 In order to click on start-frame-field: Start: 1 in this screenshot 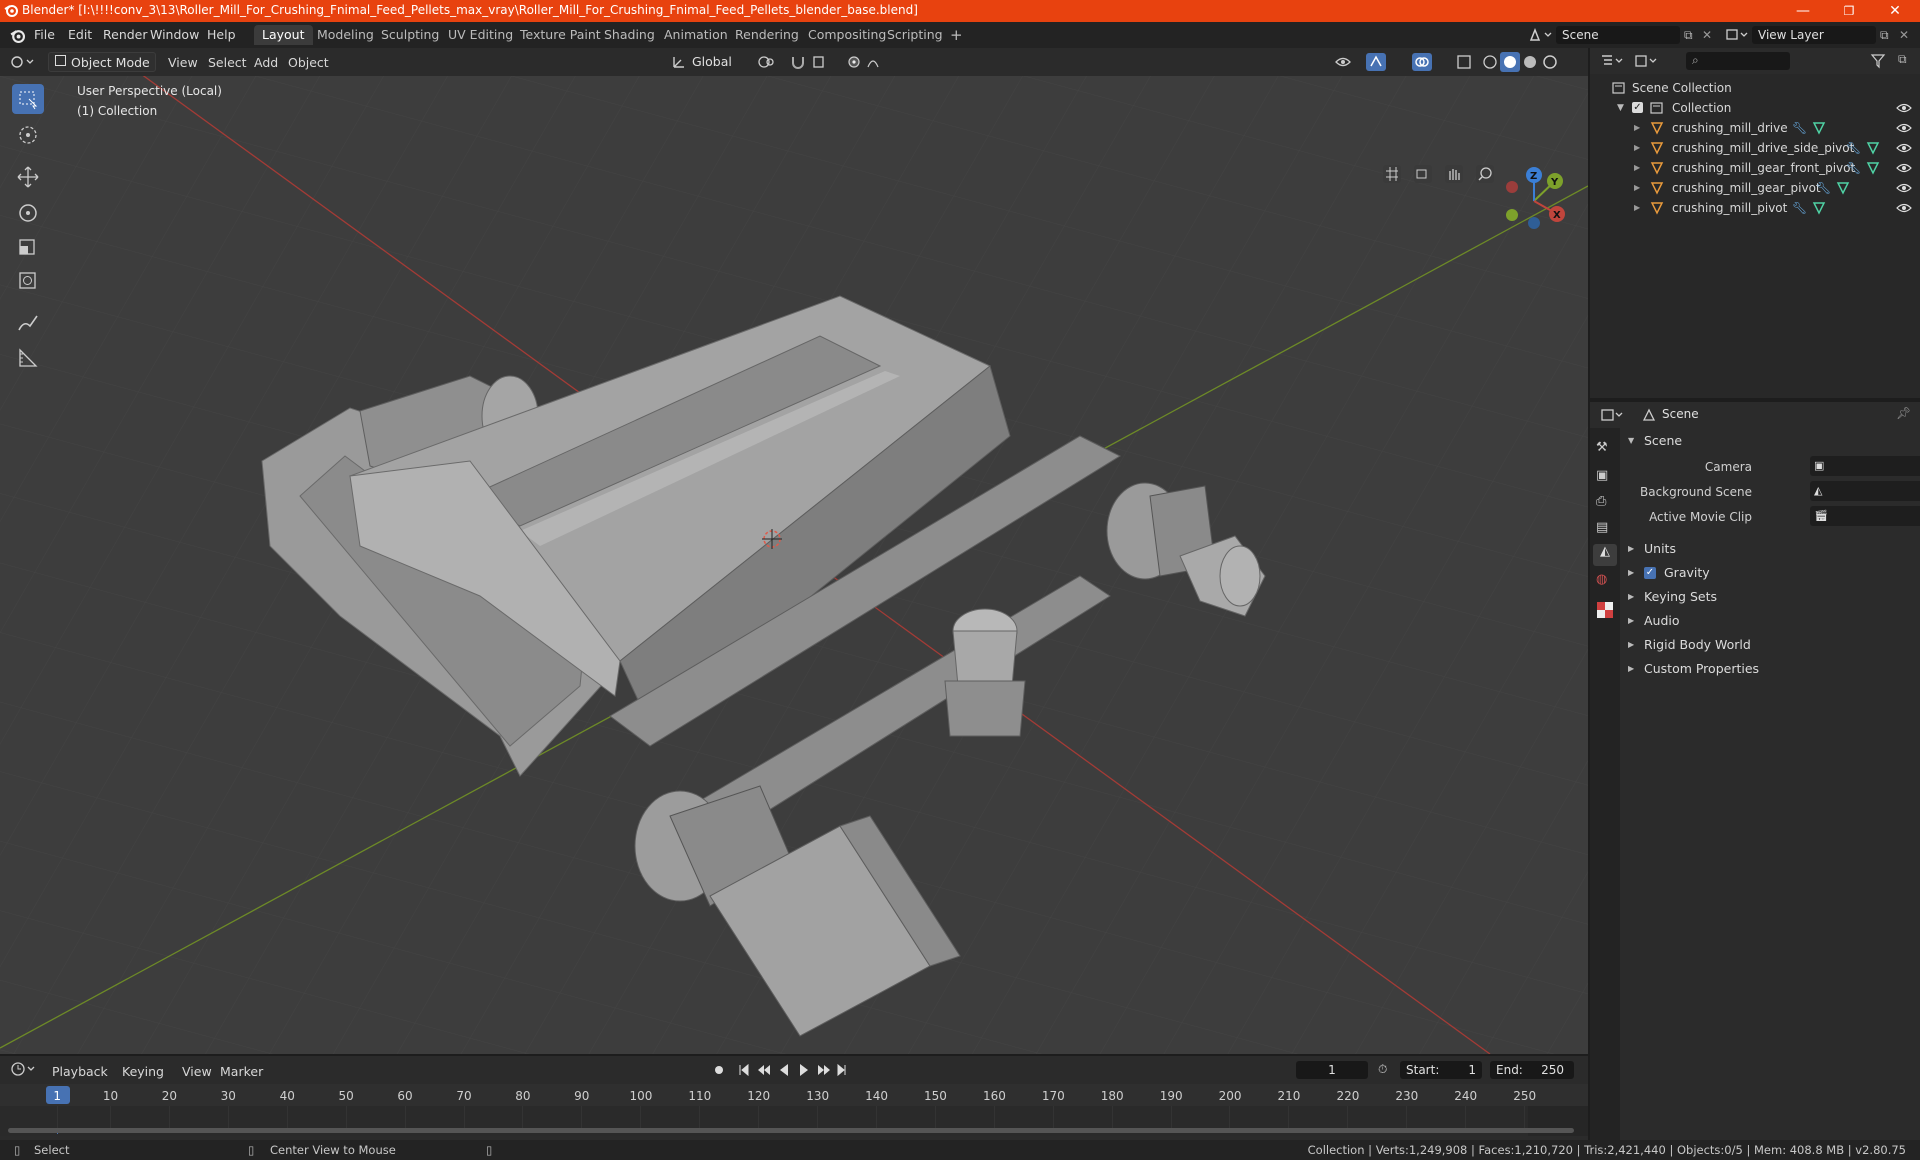, I will do `click(1441, 1070)`.